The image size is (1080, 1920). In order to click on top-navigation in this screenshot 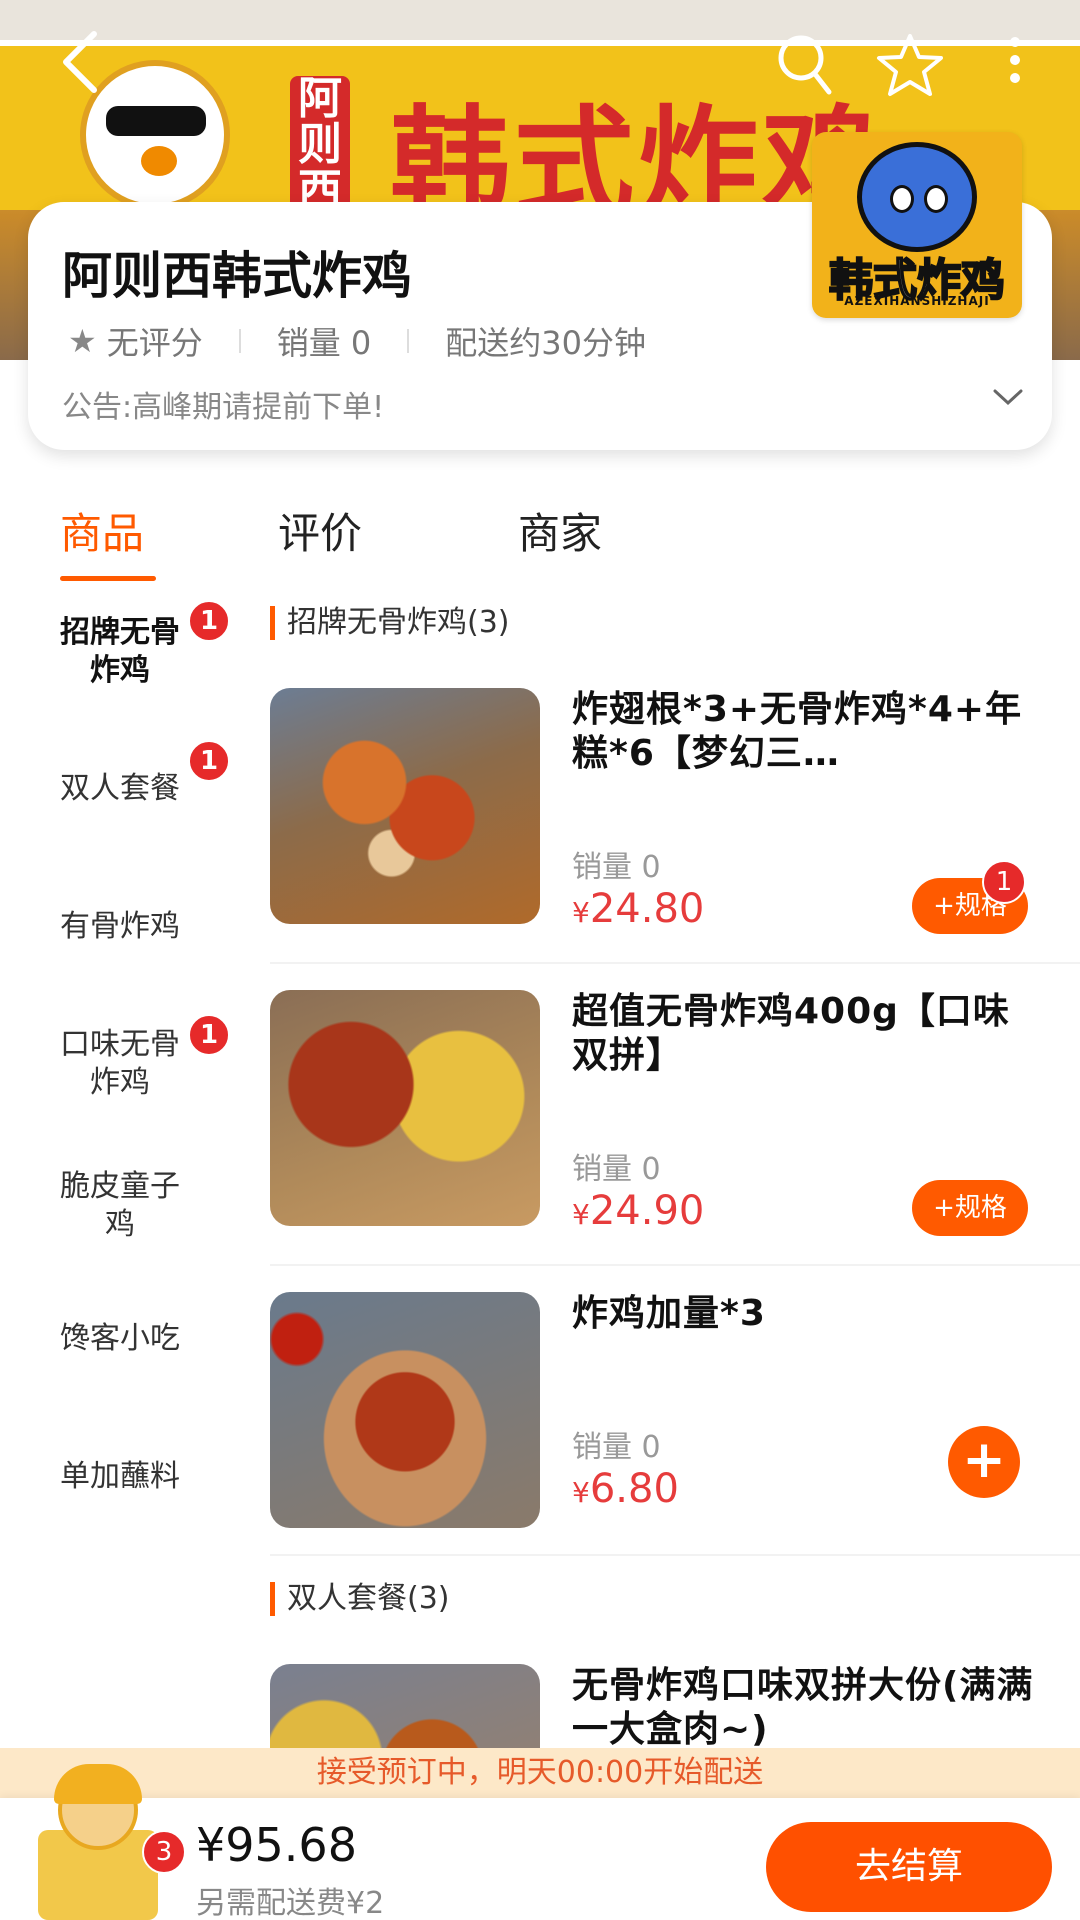, I will do `click(540, 75)`.